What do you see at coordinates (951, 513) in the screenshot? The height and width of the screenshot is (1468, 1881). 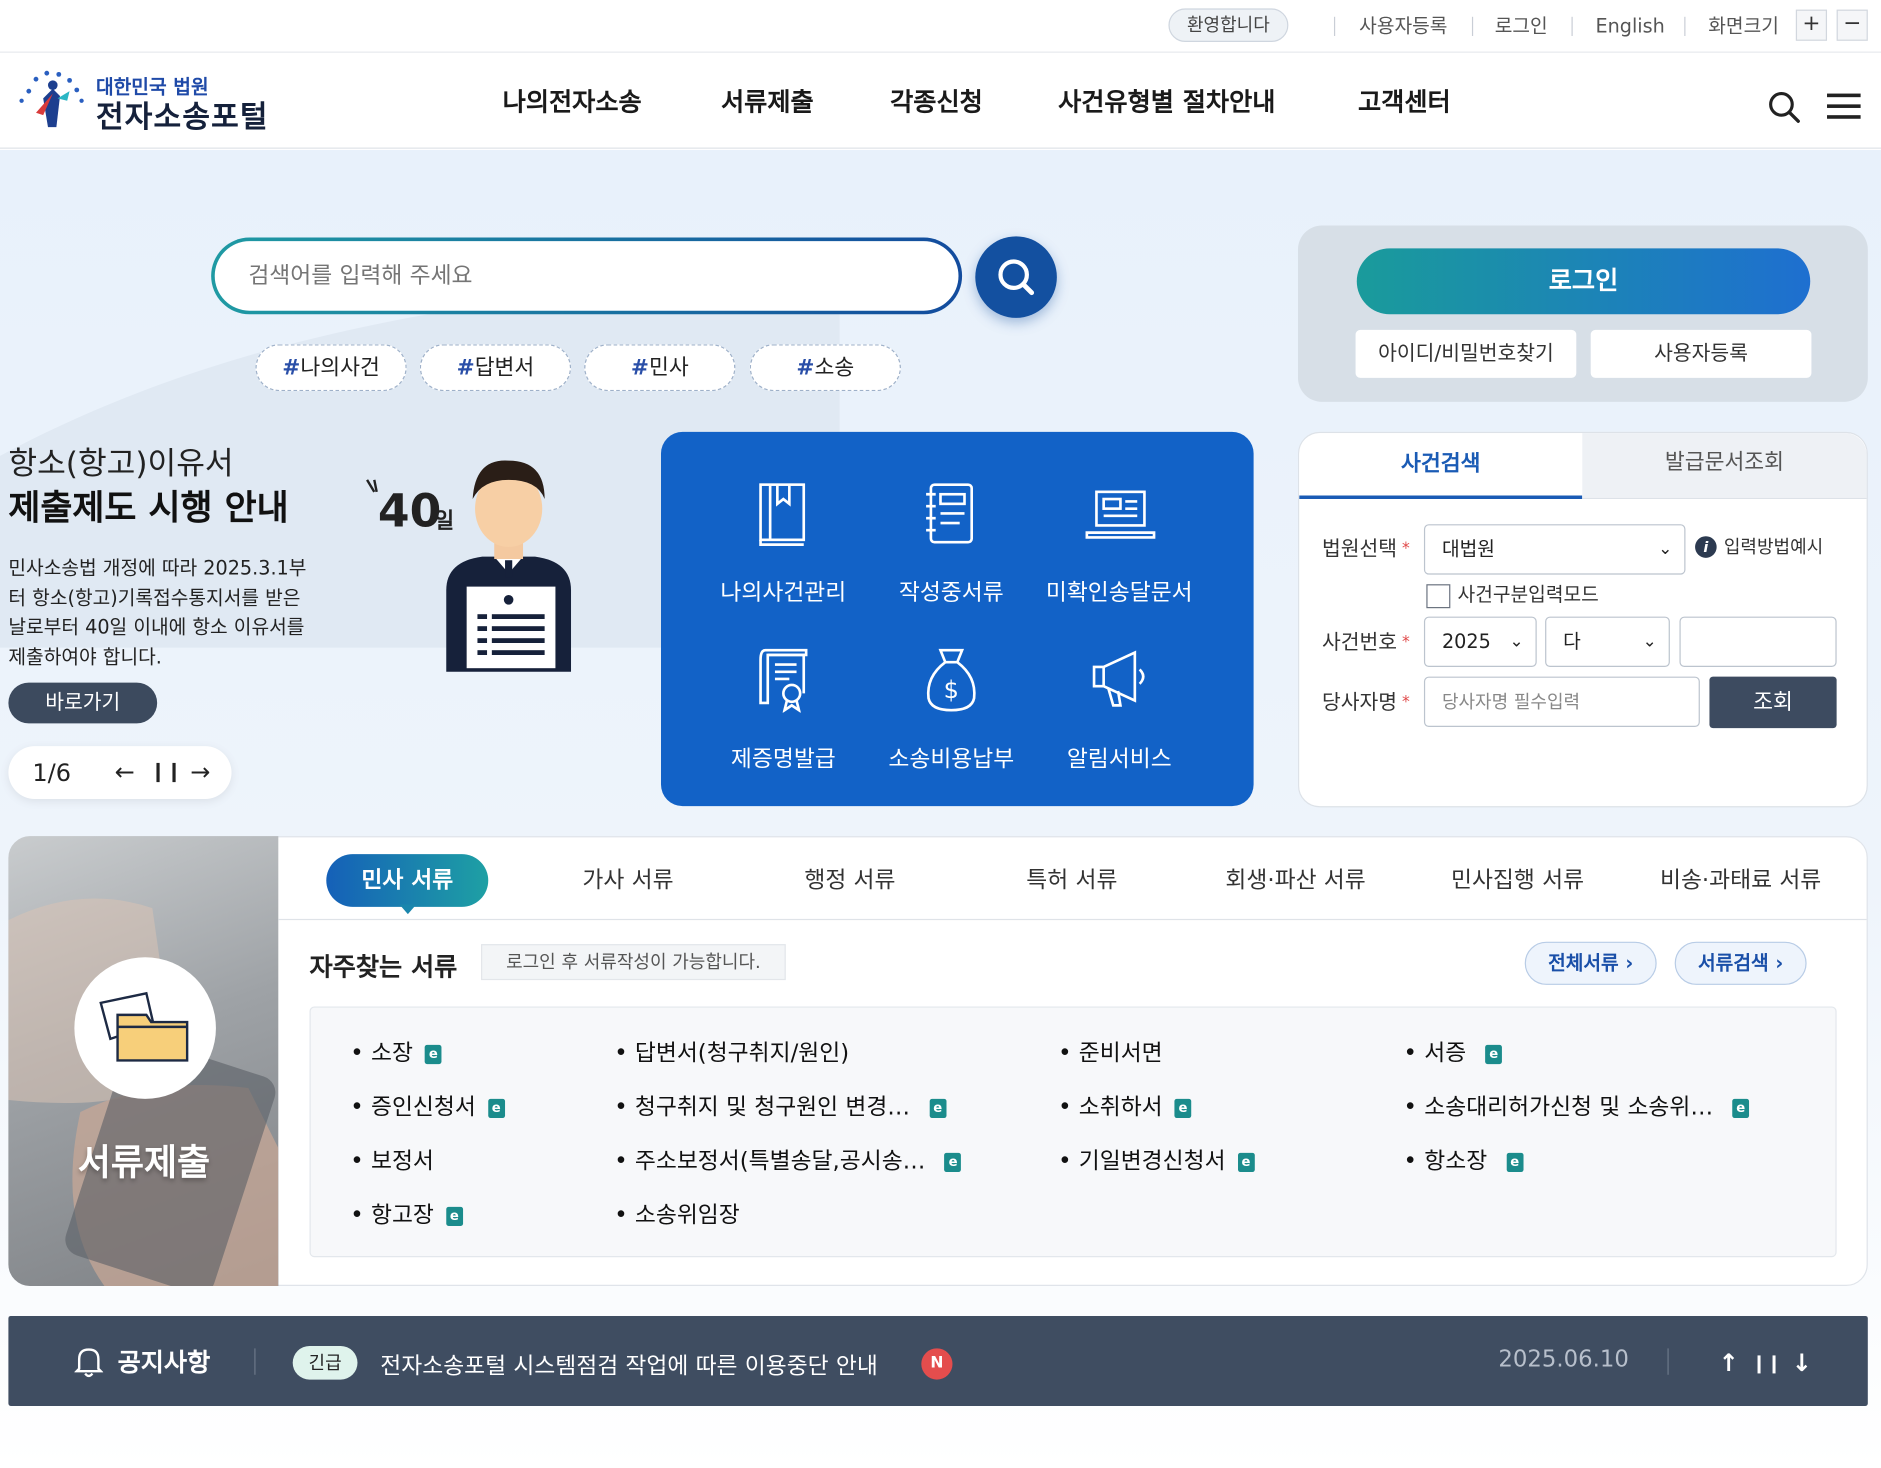 I see `notebook-icon` at bounding box center [951, 513].